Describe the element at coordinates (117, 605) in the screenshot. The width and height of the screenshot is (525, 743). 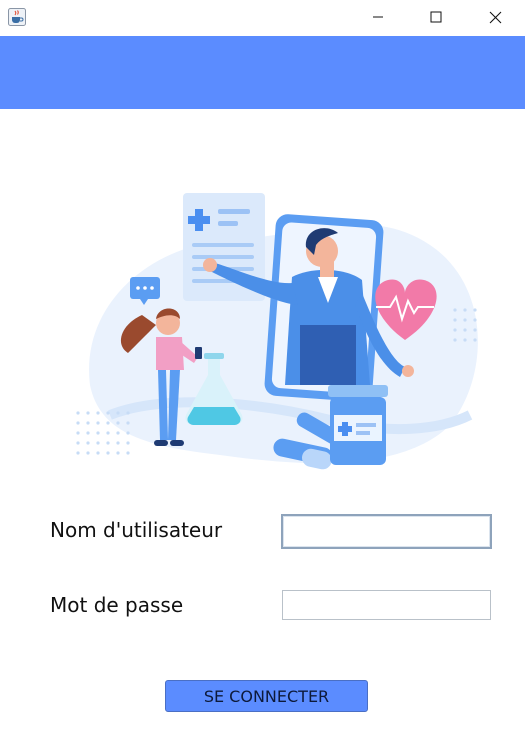
I see `password-label: Mot de passe` at that location.